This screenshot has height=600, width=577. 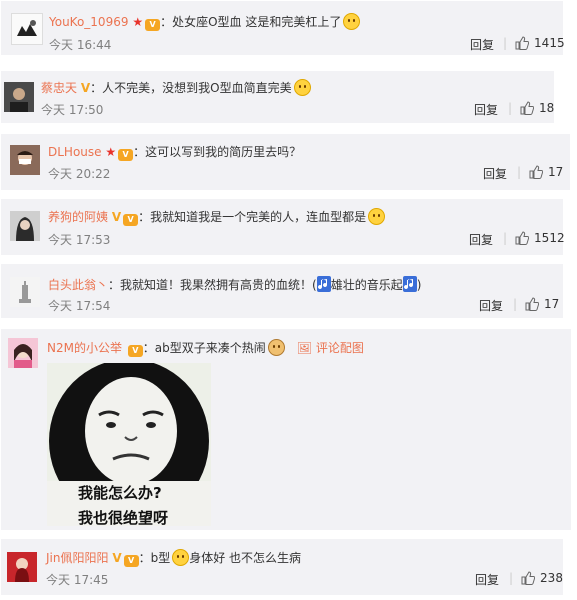 I want to click on username-link: 养狗的阿姨, so click(x=78, y=217).